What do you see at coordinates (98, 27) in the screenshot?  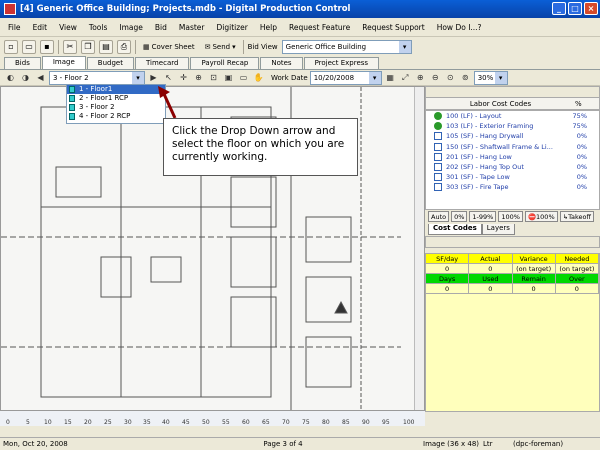 I see `menu-tools: Tools` at bounding box center [98, 27].